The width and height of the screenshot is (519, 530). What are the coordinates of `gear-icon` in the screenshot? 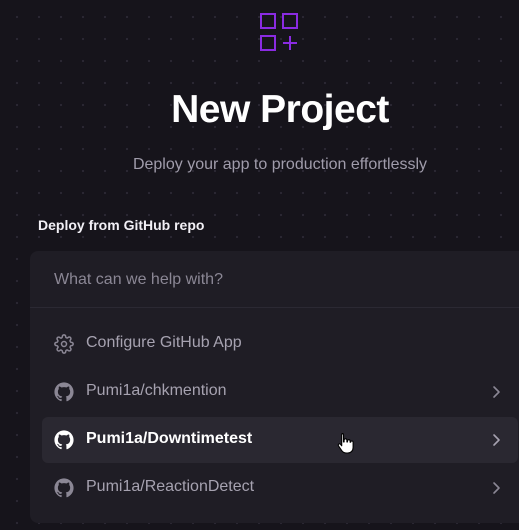 It's located at (64, 344).